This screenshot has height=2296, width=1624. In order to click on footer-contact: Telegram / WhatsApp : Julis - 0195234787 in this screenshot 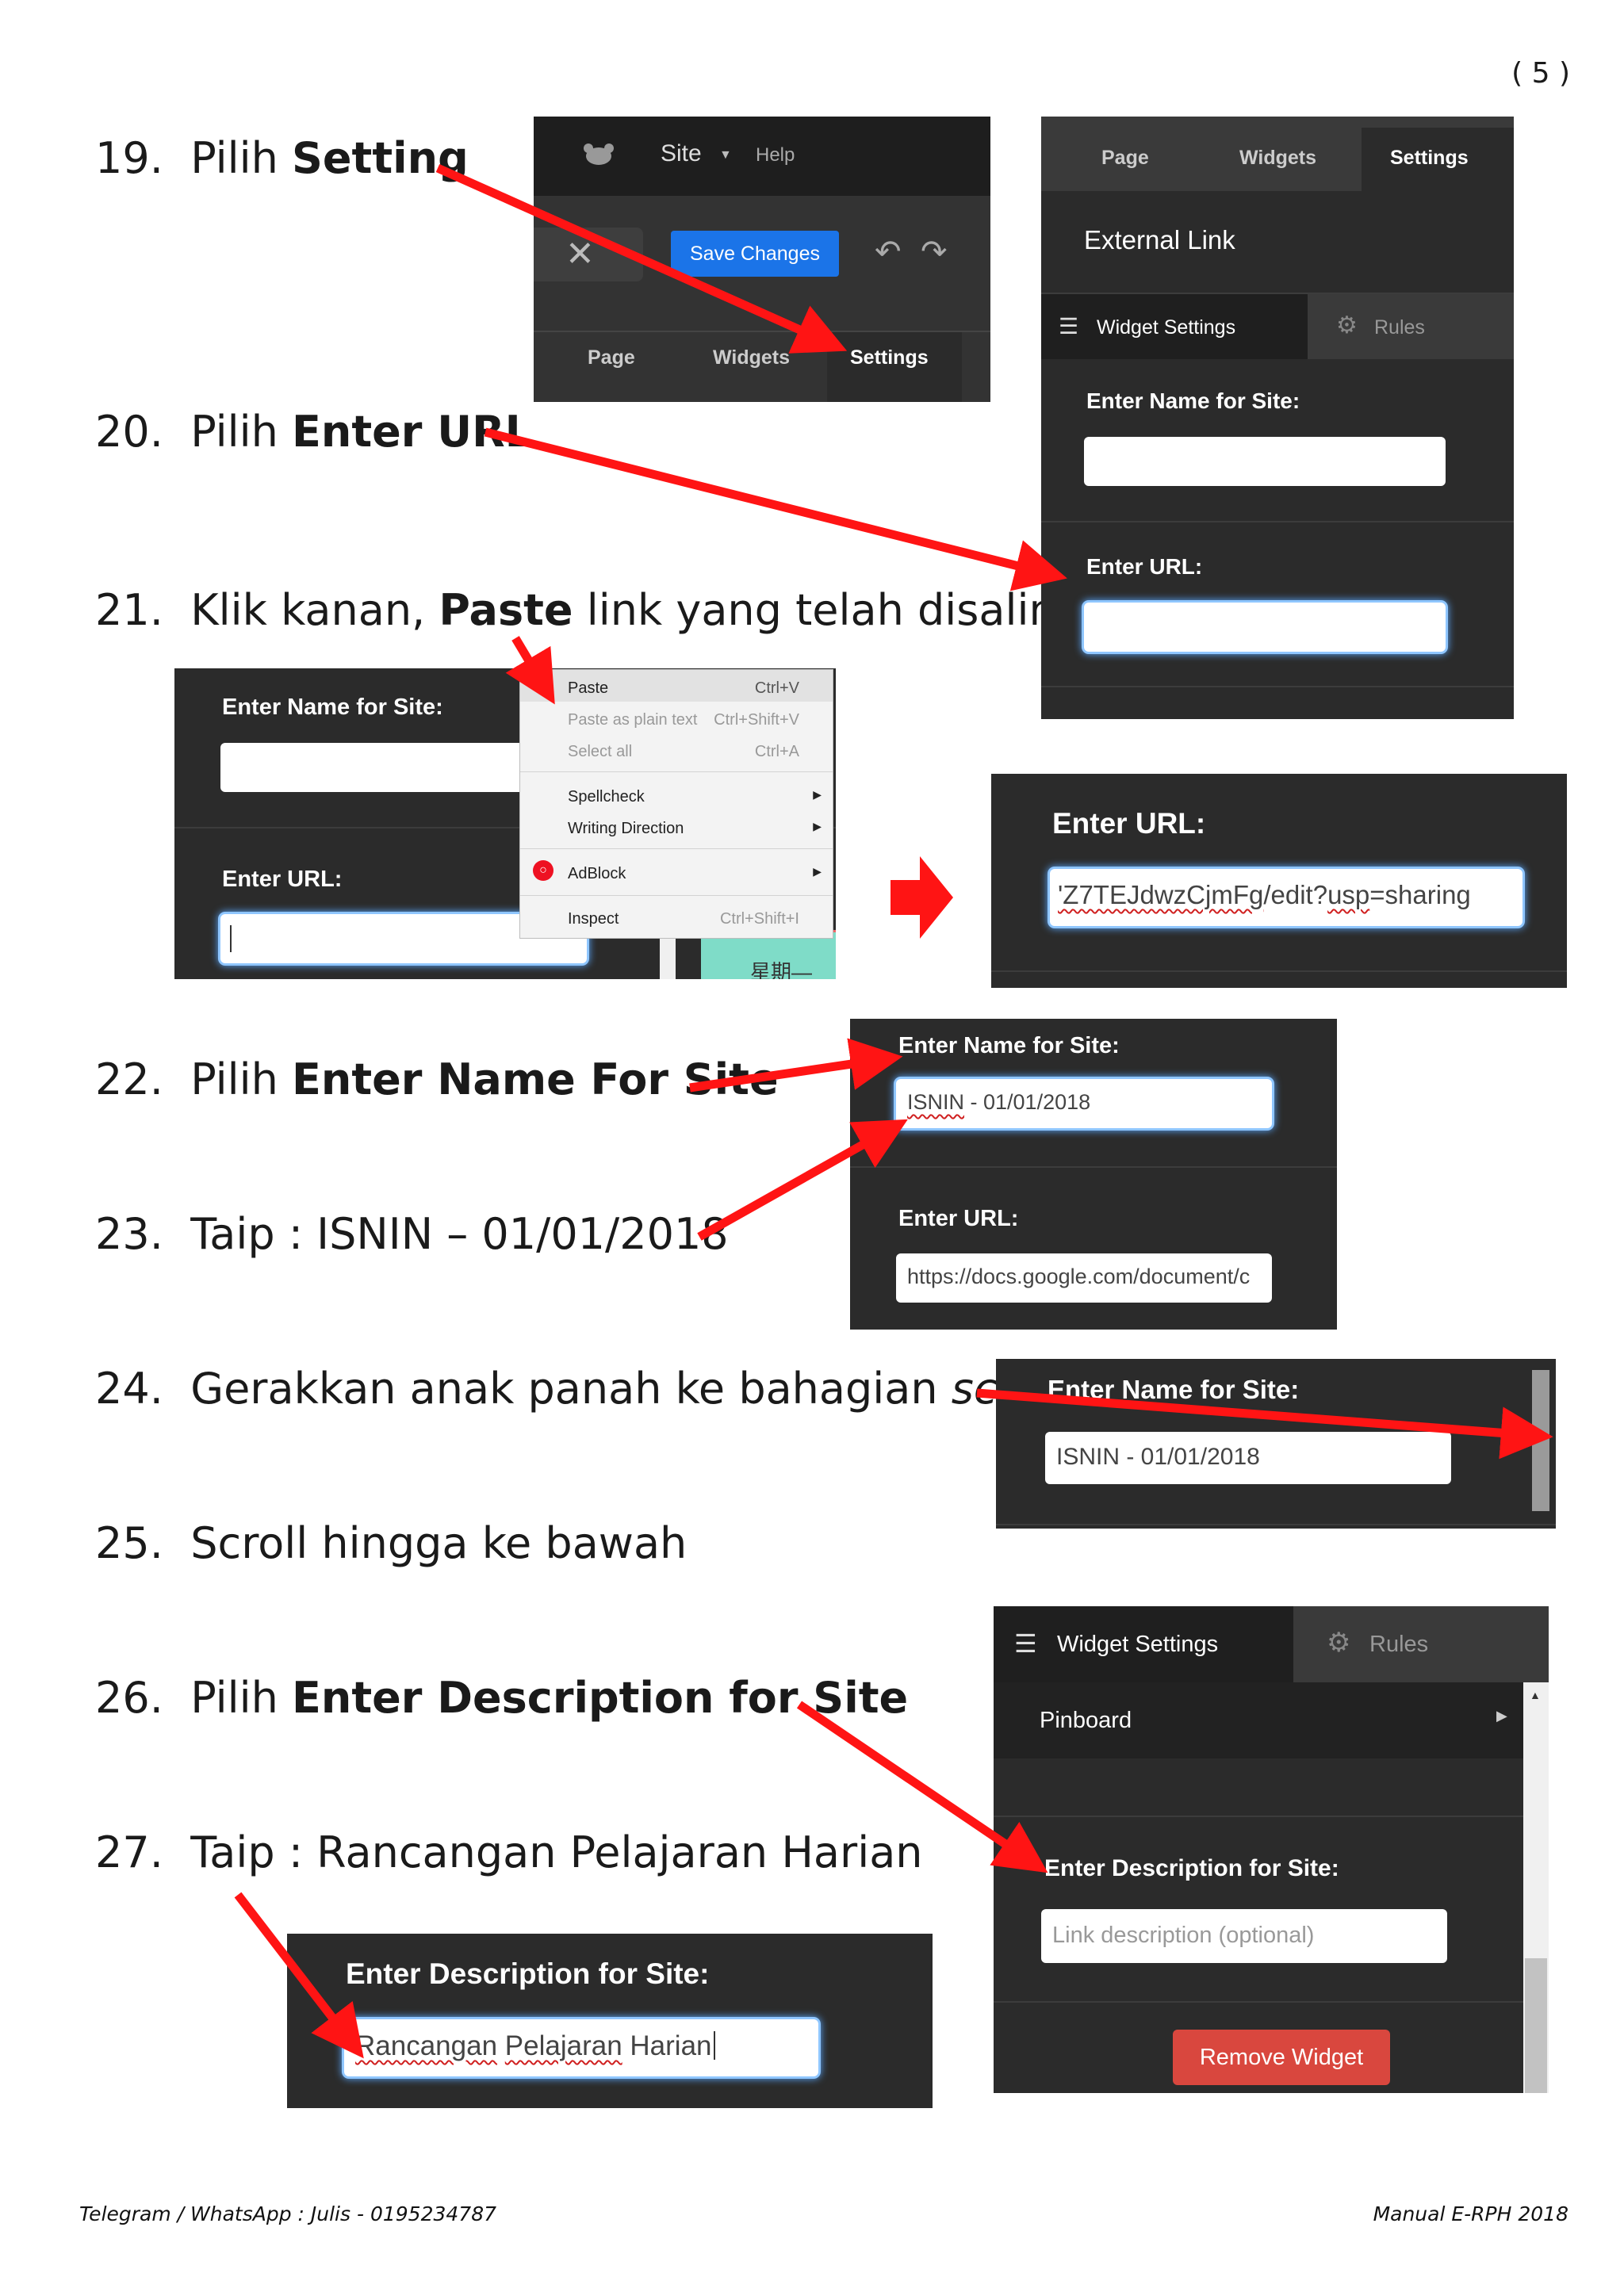, I will do `click(288, 2213)`.